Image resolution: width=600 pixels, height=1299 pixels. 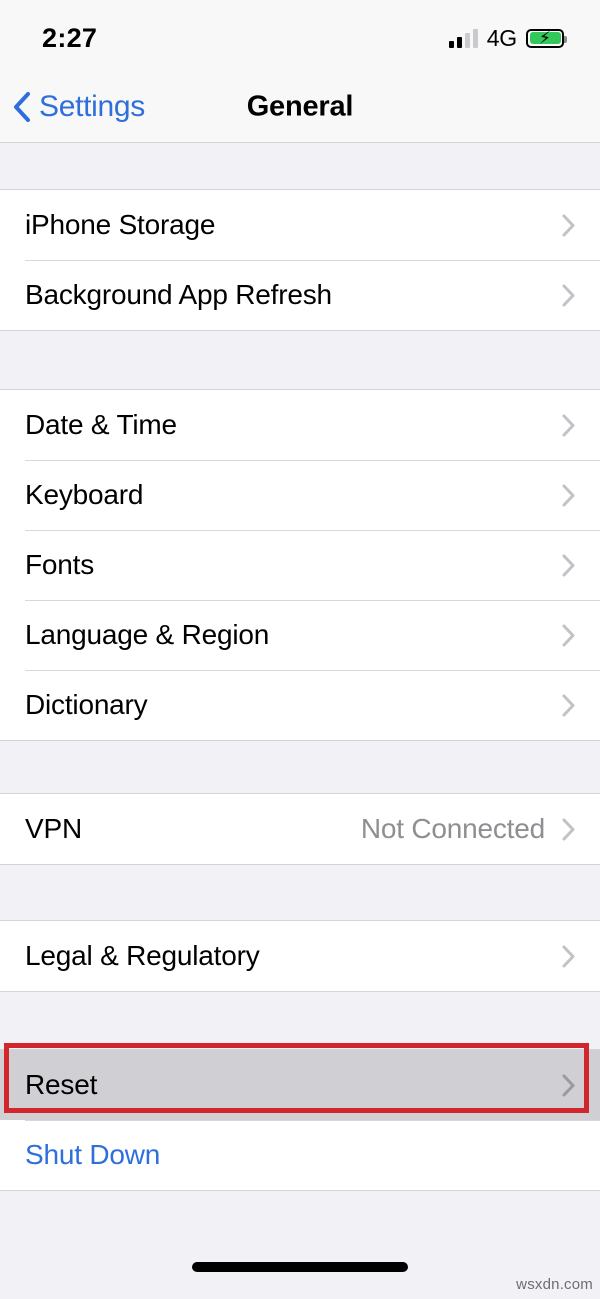 I want to click on row-label: Reset, so click(x=61, y=1084).